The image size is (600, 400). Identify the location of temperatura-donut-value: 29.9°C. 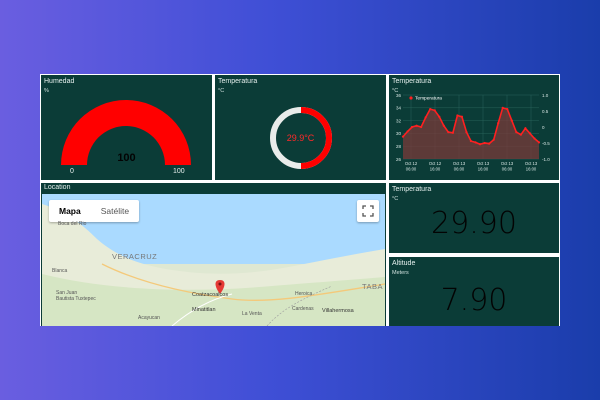
(300, 138).